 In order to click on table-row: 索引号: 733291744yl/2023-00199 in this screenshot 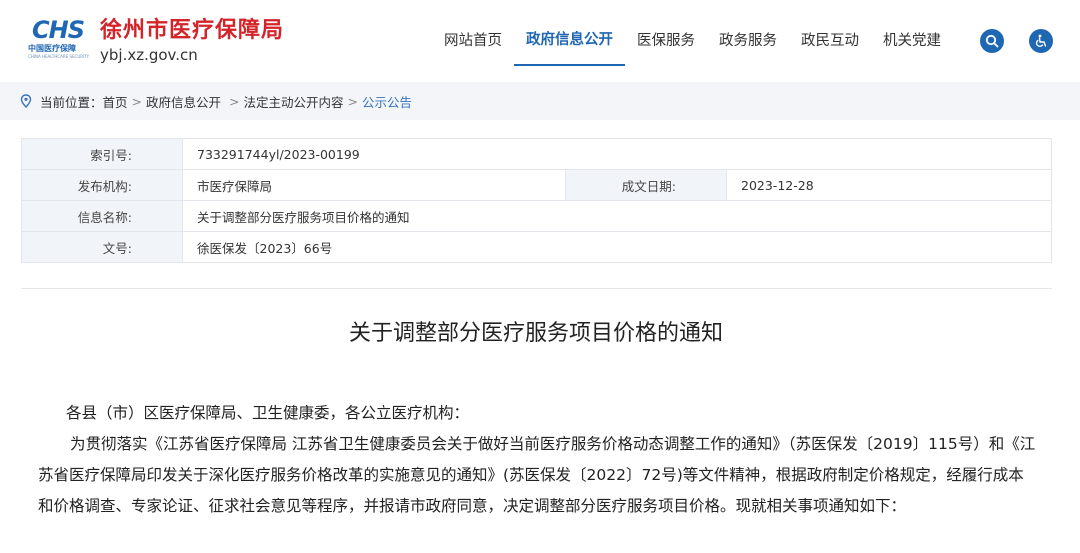, I will do `click(536, 154)`.